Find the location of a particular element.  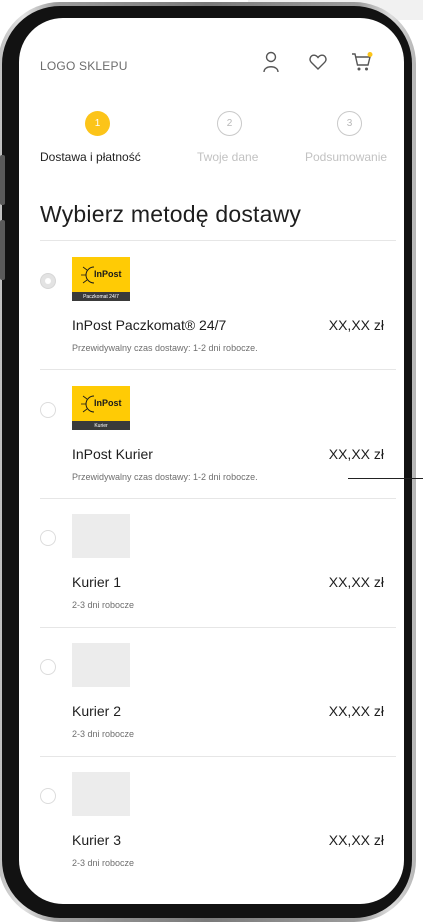

option-name: Kurier 2 is located at coordinates (97, 711).